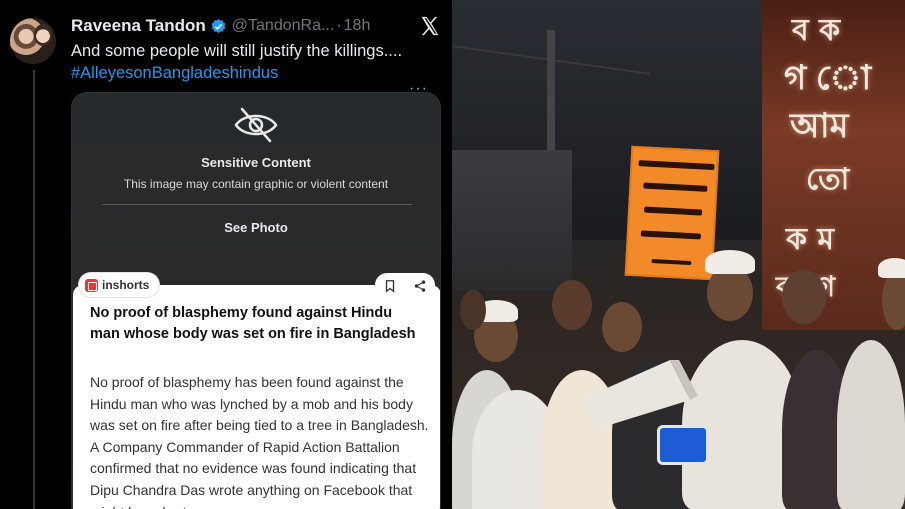 The height and width of the screenshot is (509, 905). Describe the element at coordinates (683, 445) in the screenshot. I see `megaphone-label` at that location.